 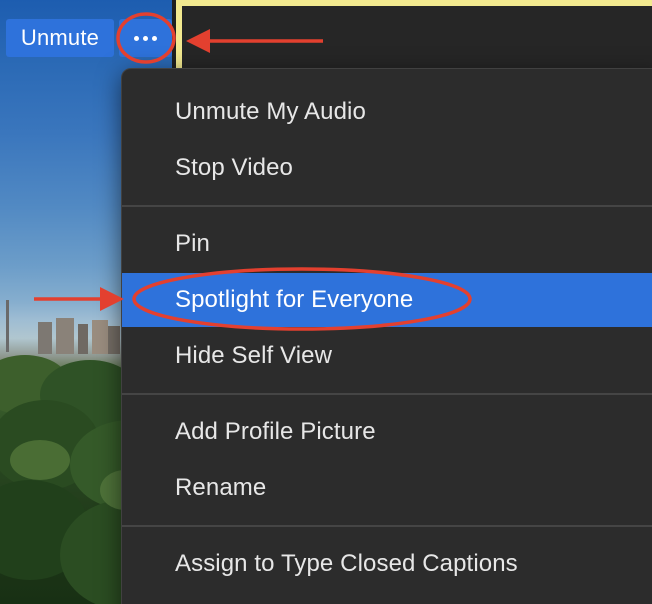 I want to click on menu-item-hide-self-view: Hide Self View, so click(x=387, y=356).